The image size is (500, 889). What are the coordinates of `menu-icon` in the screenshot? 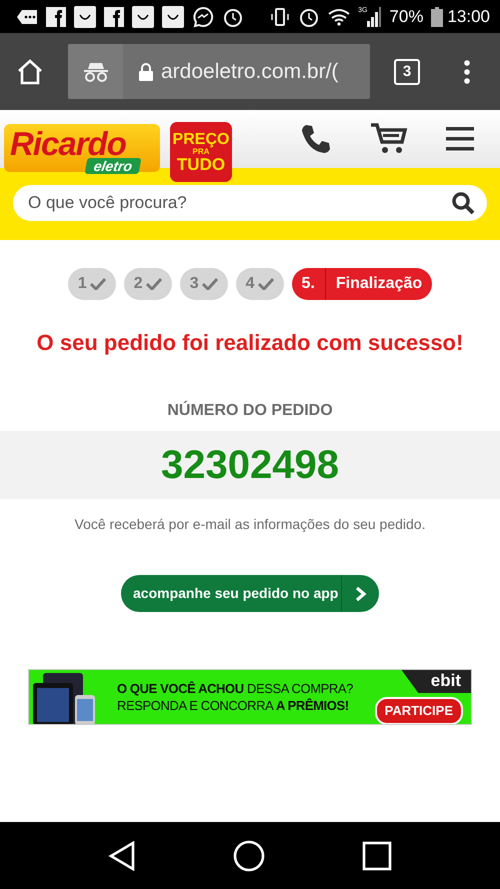 It's located at (460, 139).